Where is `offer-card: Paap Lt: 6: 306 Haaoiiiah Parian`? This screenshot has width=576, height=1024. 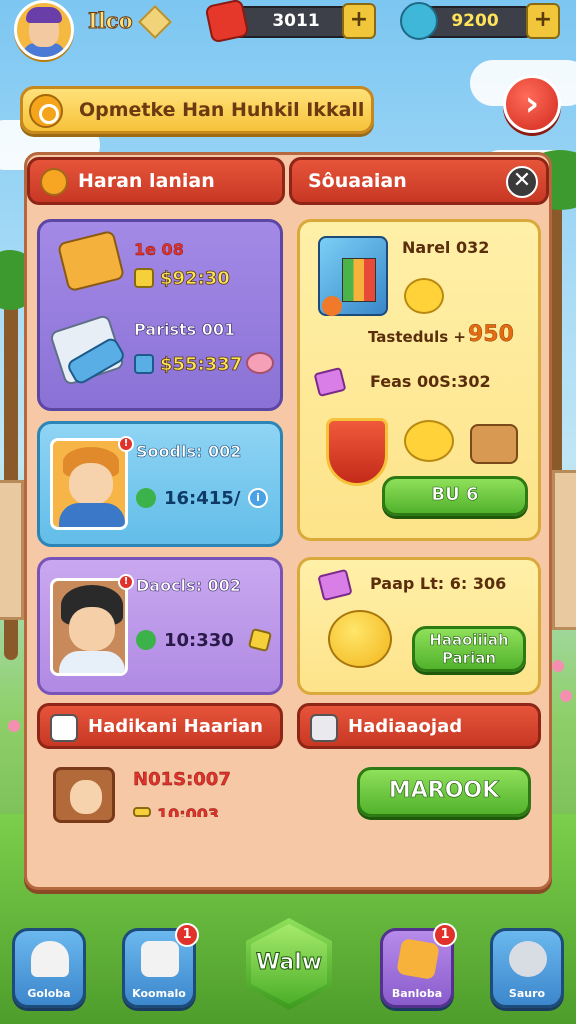 offer-card: Paap Lt: 6: 306 Haaoiiiah Parian is located at coordinates (419, 626).